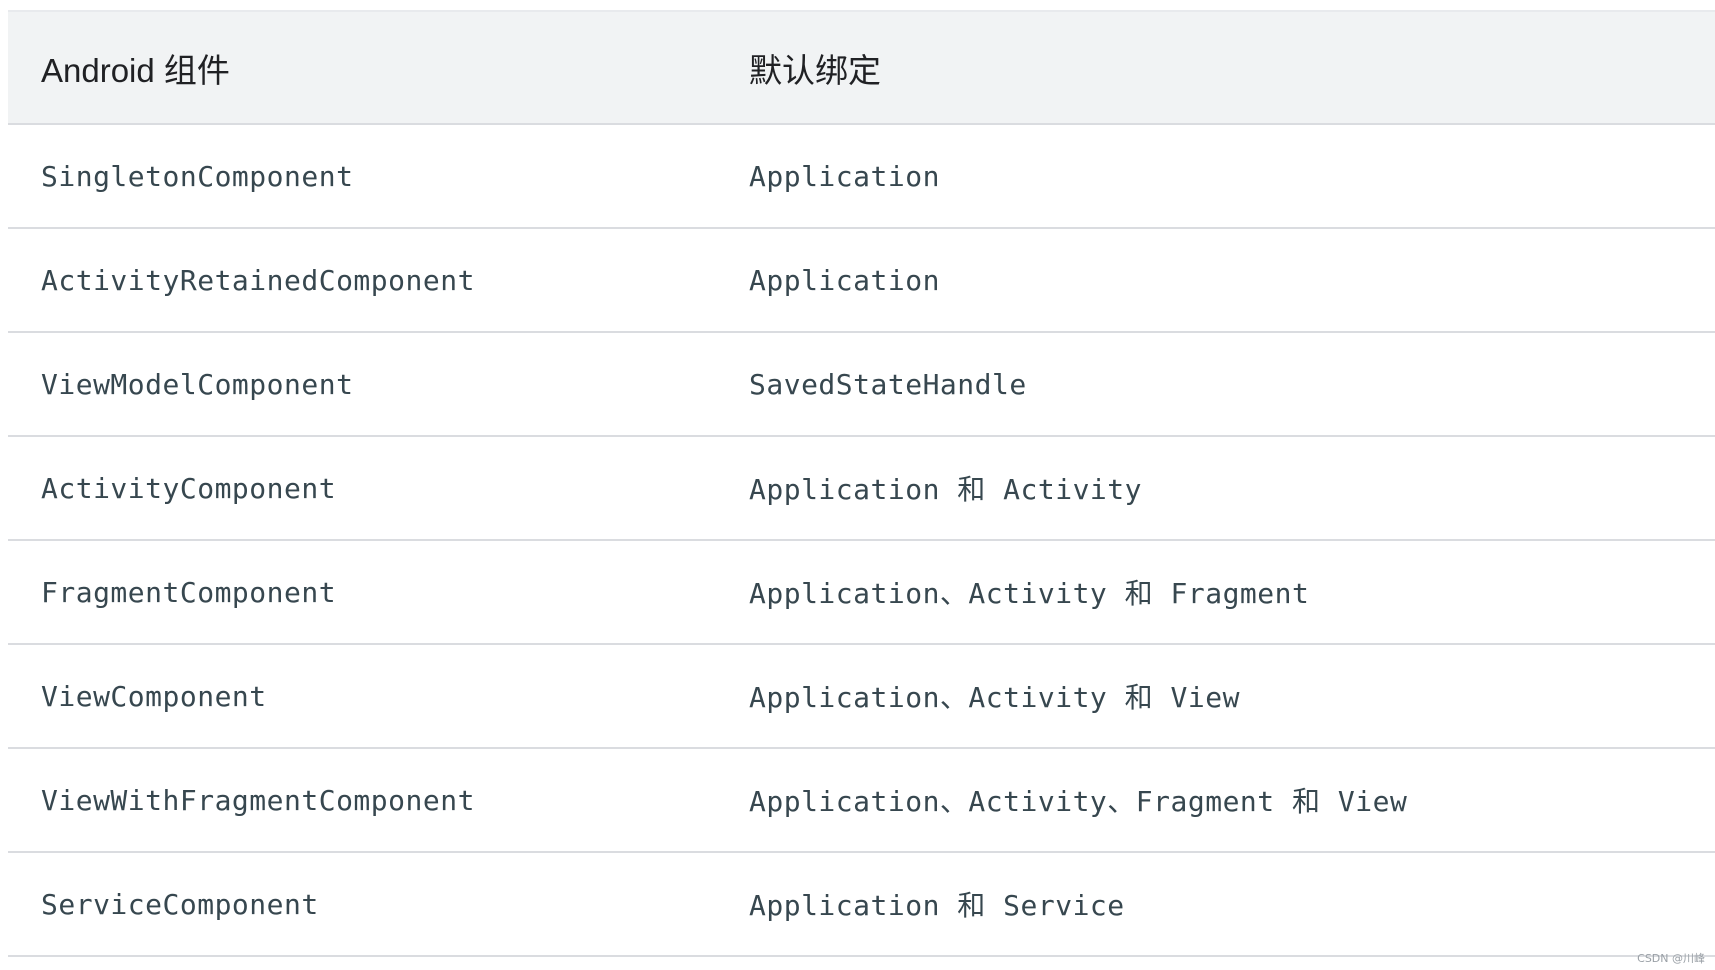 The width and height of the screenshot is (1715, 970). What do you see at coordinates (362, 592) in the screenshot?
I see `component-cell: FragmentComponent` at bounding box center [362, 592].